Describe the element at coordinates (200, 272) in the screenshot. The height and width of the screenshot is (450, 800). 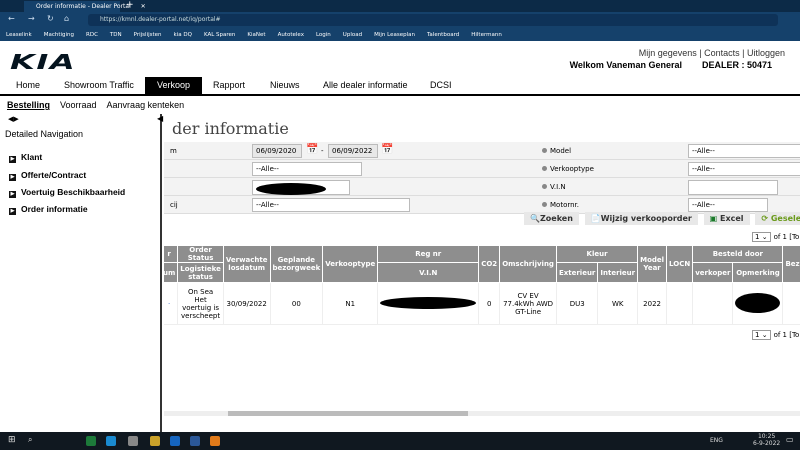
I see `column-header: Logistieke status` at that location.